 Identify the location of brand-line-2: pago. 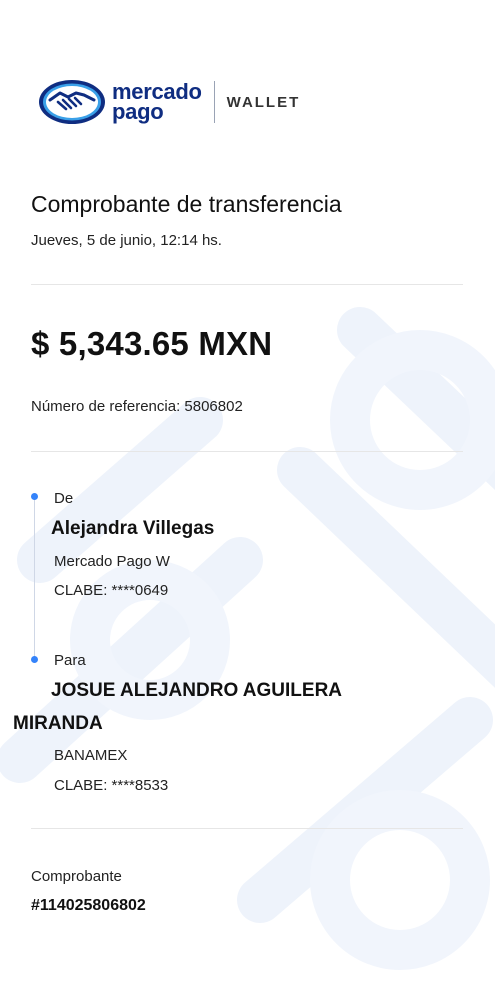
(138, 111).